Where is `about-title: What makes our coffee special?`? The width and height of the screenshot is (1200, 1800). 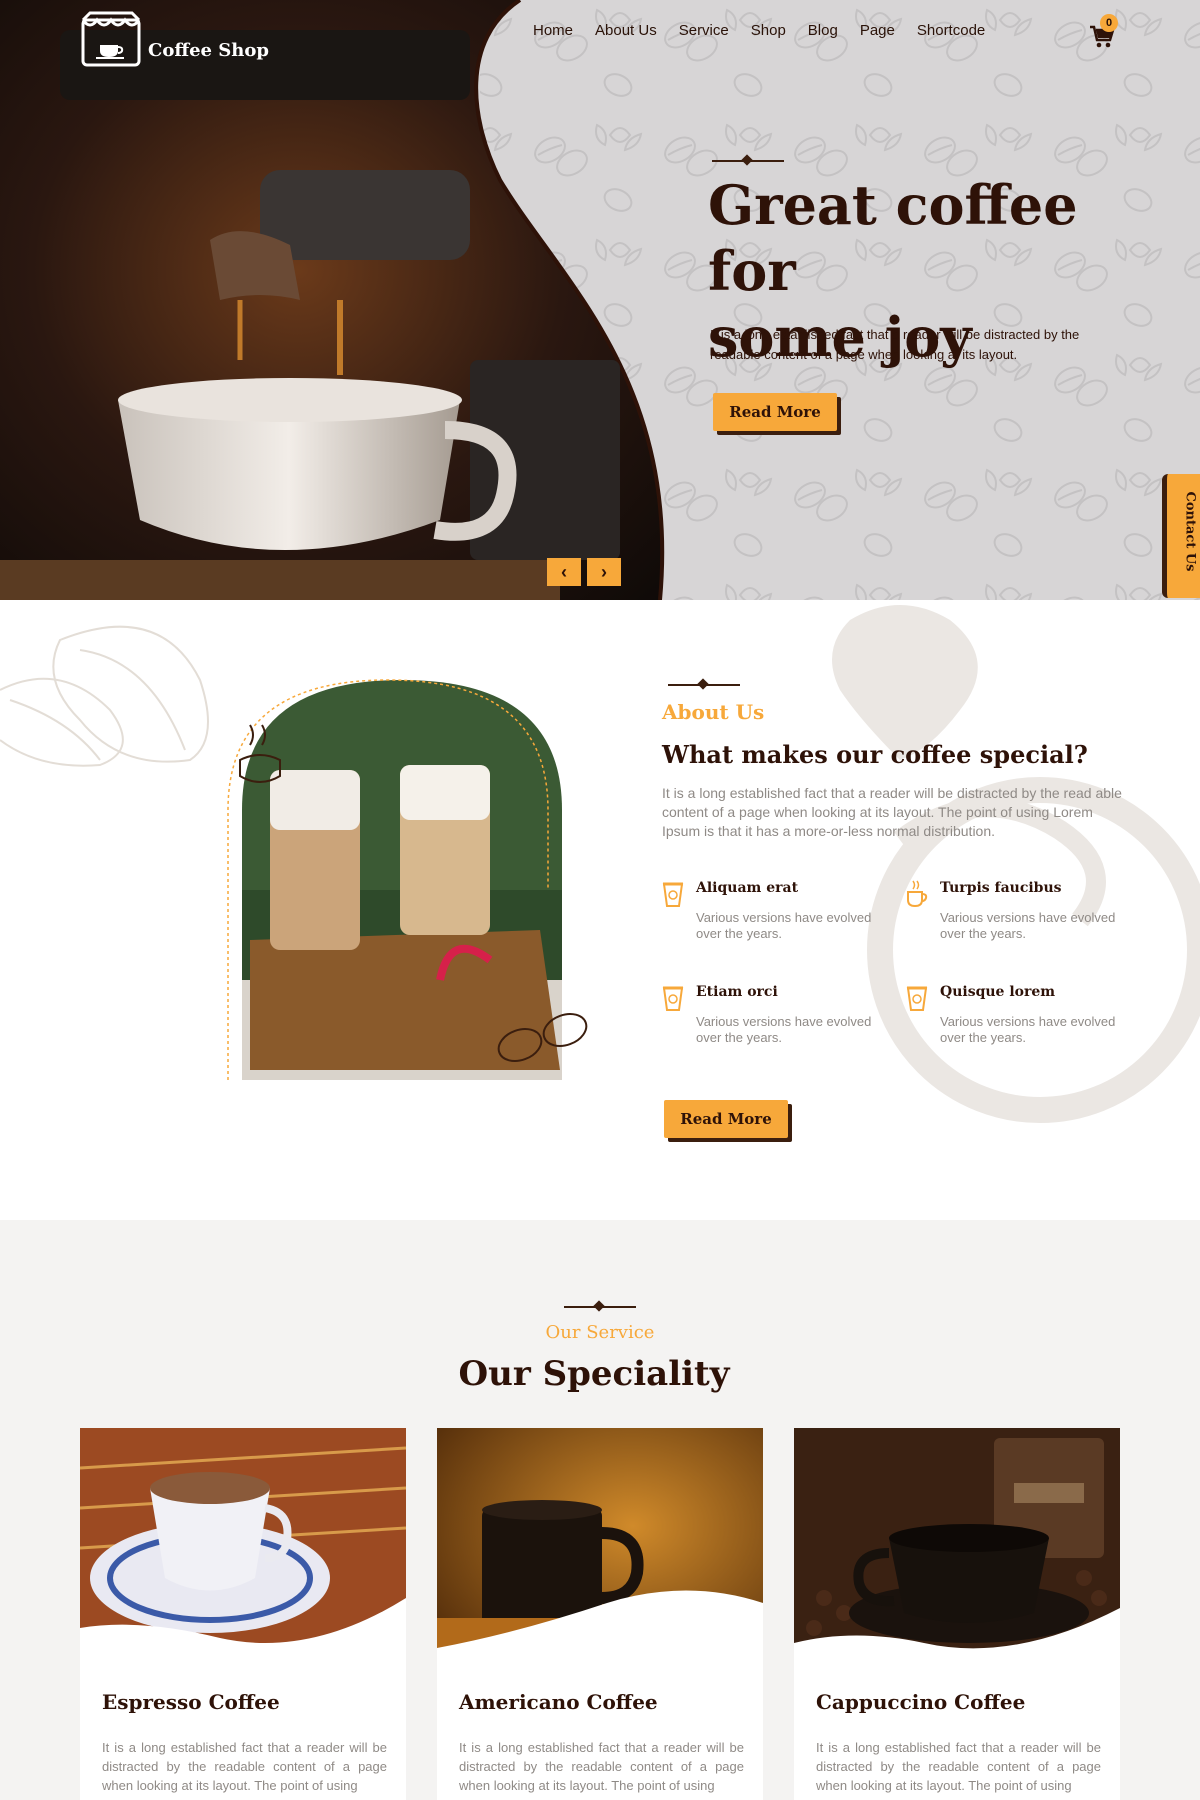
about-title: What makes our coffee special? is located at coordinates (875, 754).